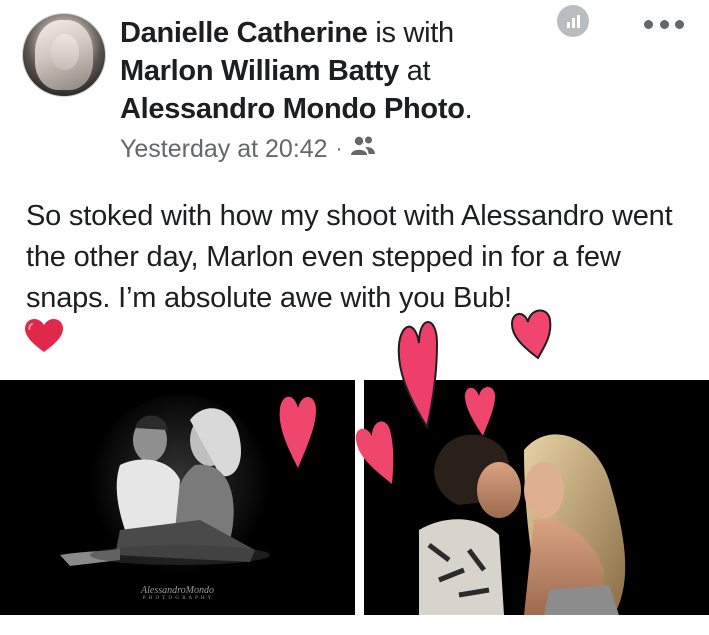 This screenshot has width=709, height=635. Describe the element at coordinates (224, 149) in the screenshot. I see `timestamp-link: Yesterday at 20:42` at that location.